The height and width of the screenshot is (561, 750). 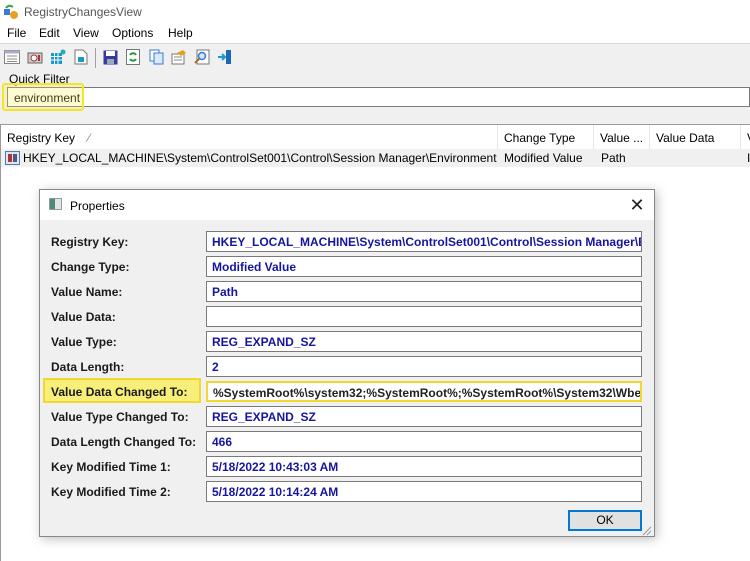 What do you see at coordinates (424, 341) in the screenshot?
I see `value-type-field: REG_EXPAND_SZ` at bounding box center [424, 341].